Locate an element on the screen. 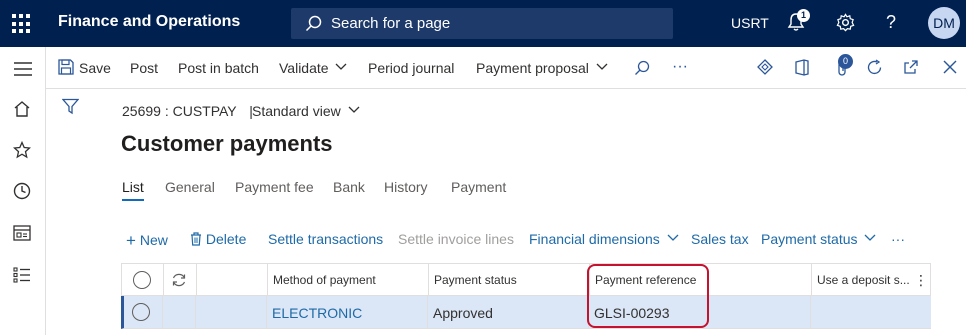 The image size is (966, 335). method-of-payment-cell: ELECTRONIC is located at coordinates (347, 312).